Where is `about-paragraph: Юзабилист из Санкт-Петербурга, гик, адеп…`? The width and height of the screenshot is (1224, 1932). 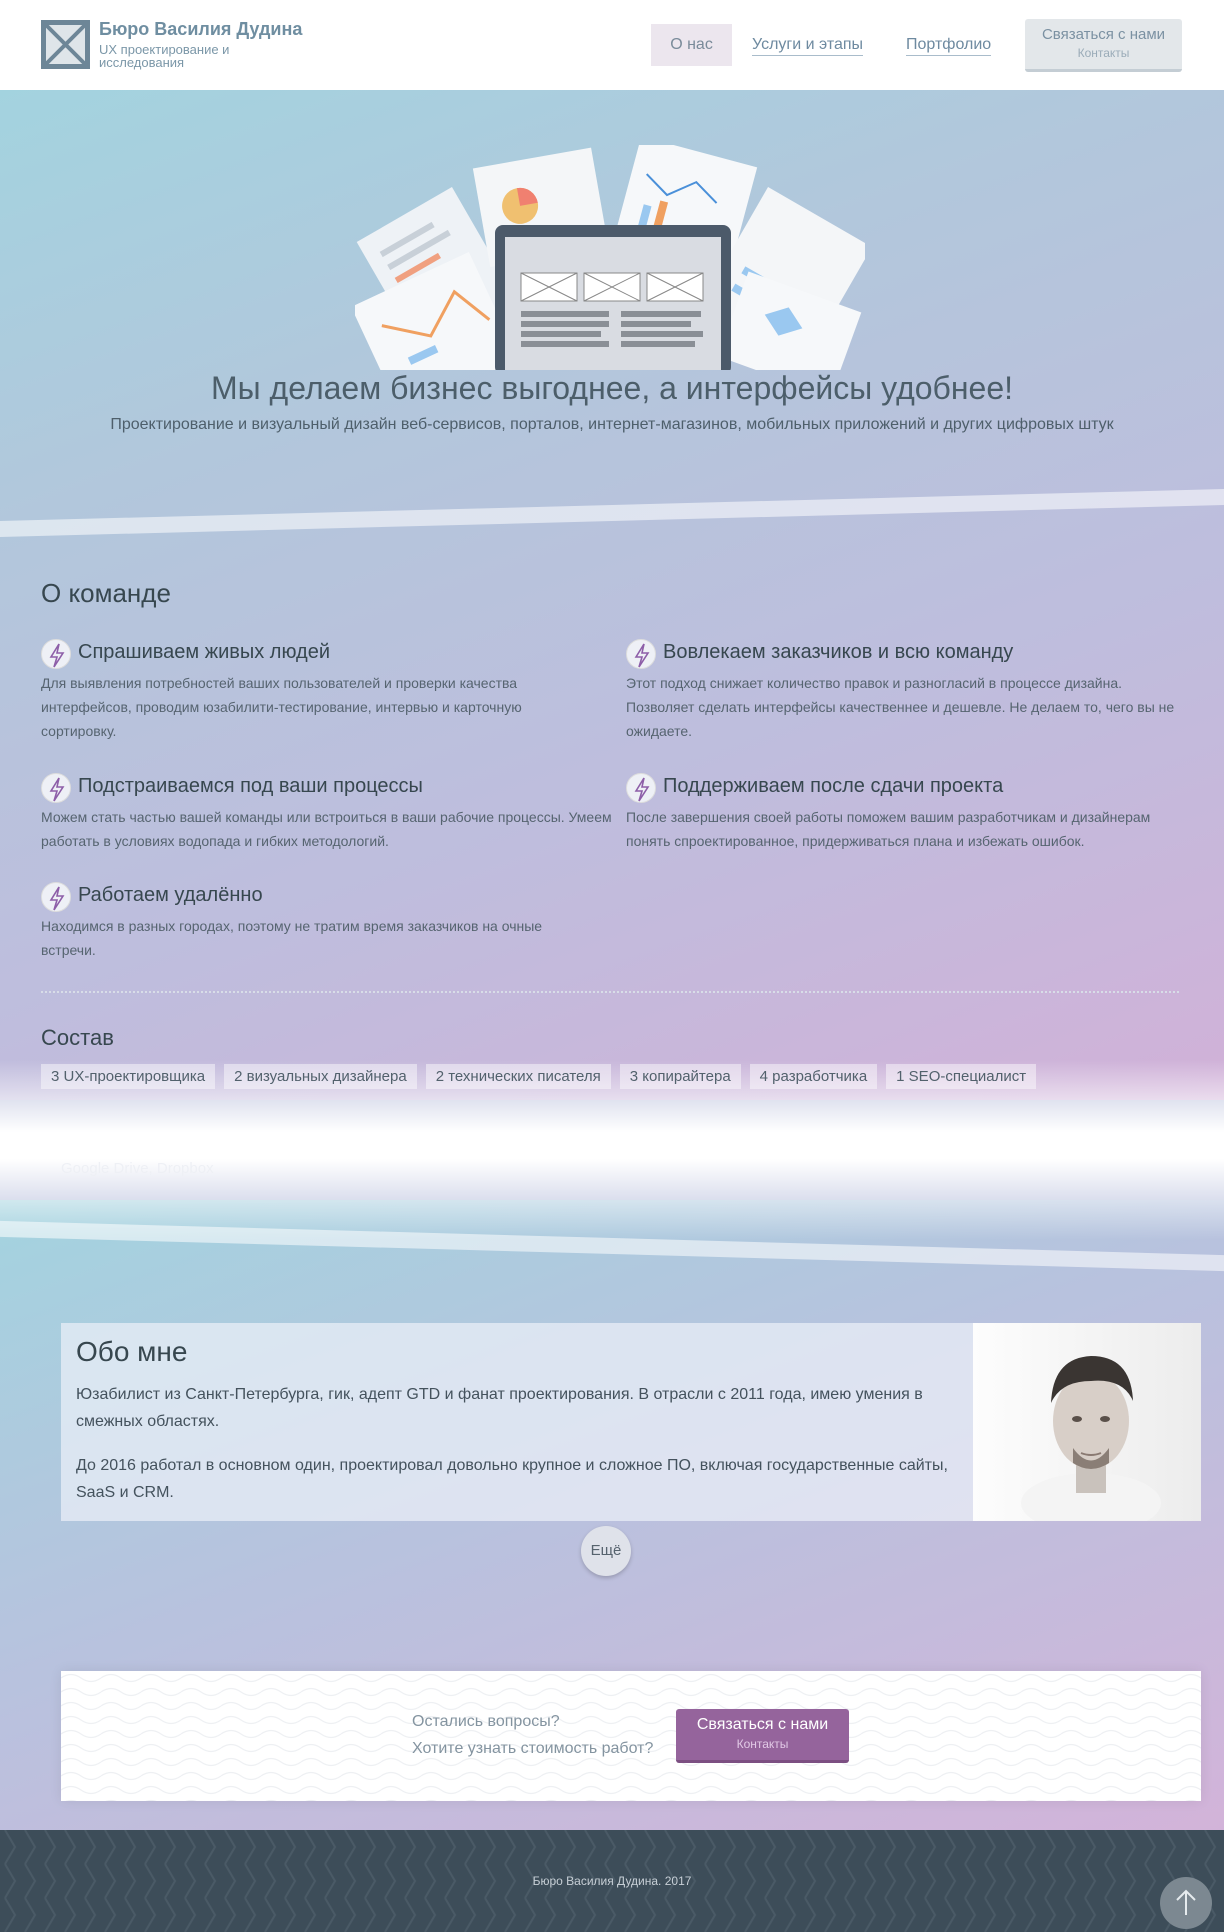 about-paragraph: Юзабилист из Санкт-Петербурга, гик, адеп… is located at coordinates (499, 1408).